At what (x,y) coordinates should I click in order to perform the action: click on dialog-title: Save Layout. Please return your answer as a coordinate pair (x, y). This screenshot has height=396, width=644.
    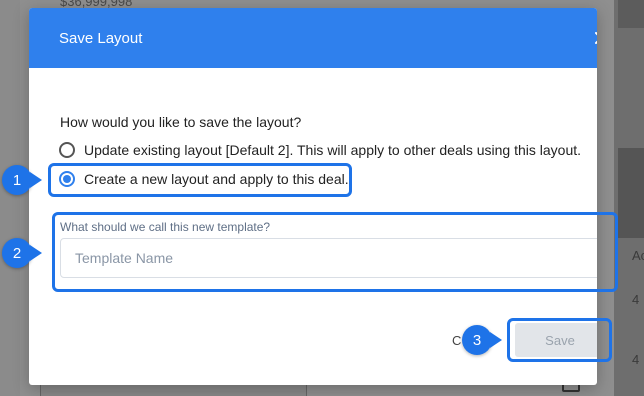
    Looking at the image, I should click on (101, 38).